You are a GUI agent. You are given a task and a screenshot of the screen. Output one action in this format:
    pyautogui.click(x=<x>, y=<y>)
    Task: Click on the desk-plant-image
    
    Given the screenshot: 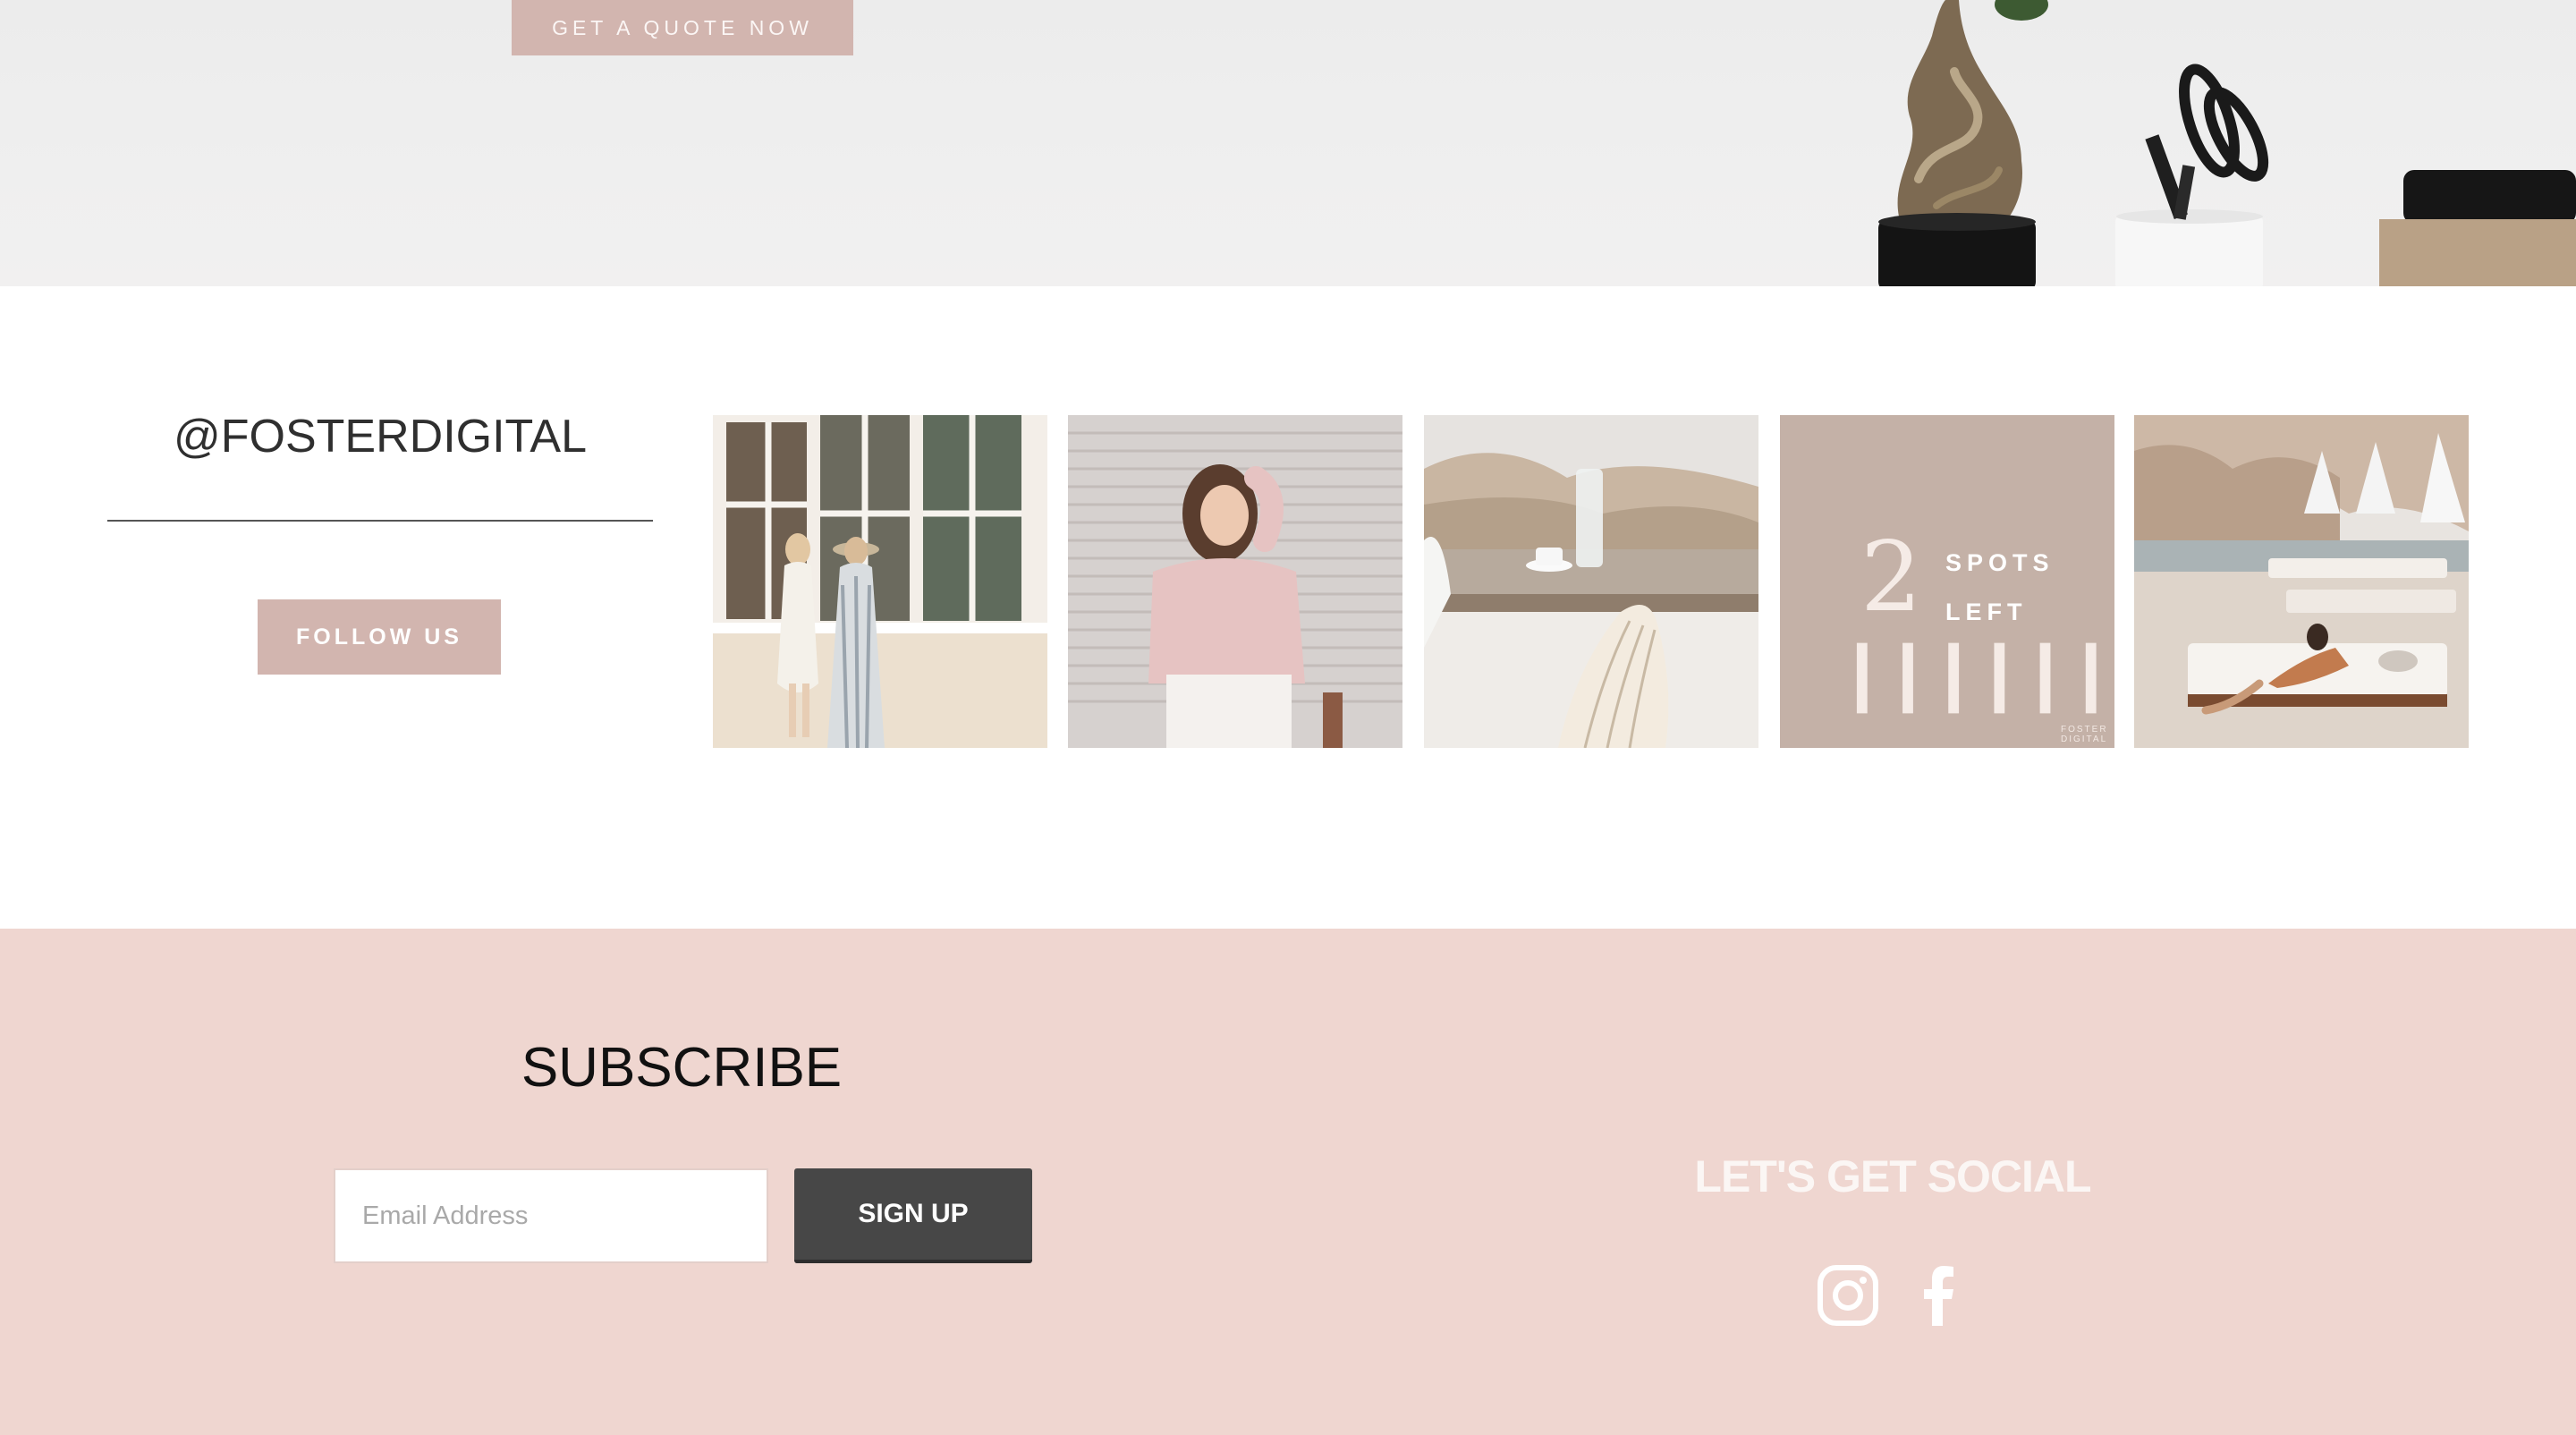 What is the action you would take?
    pyautogui.click(x=2227, y=143)
    